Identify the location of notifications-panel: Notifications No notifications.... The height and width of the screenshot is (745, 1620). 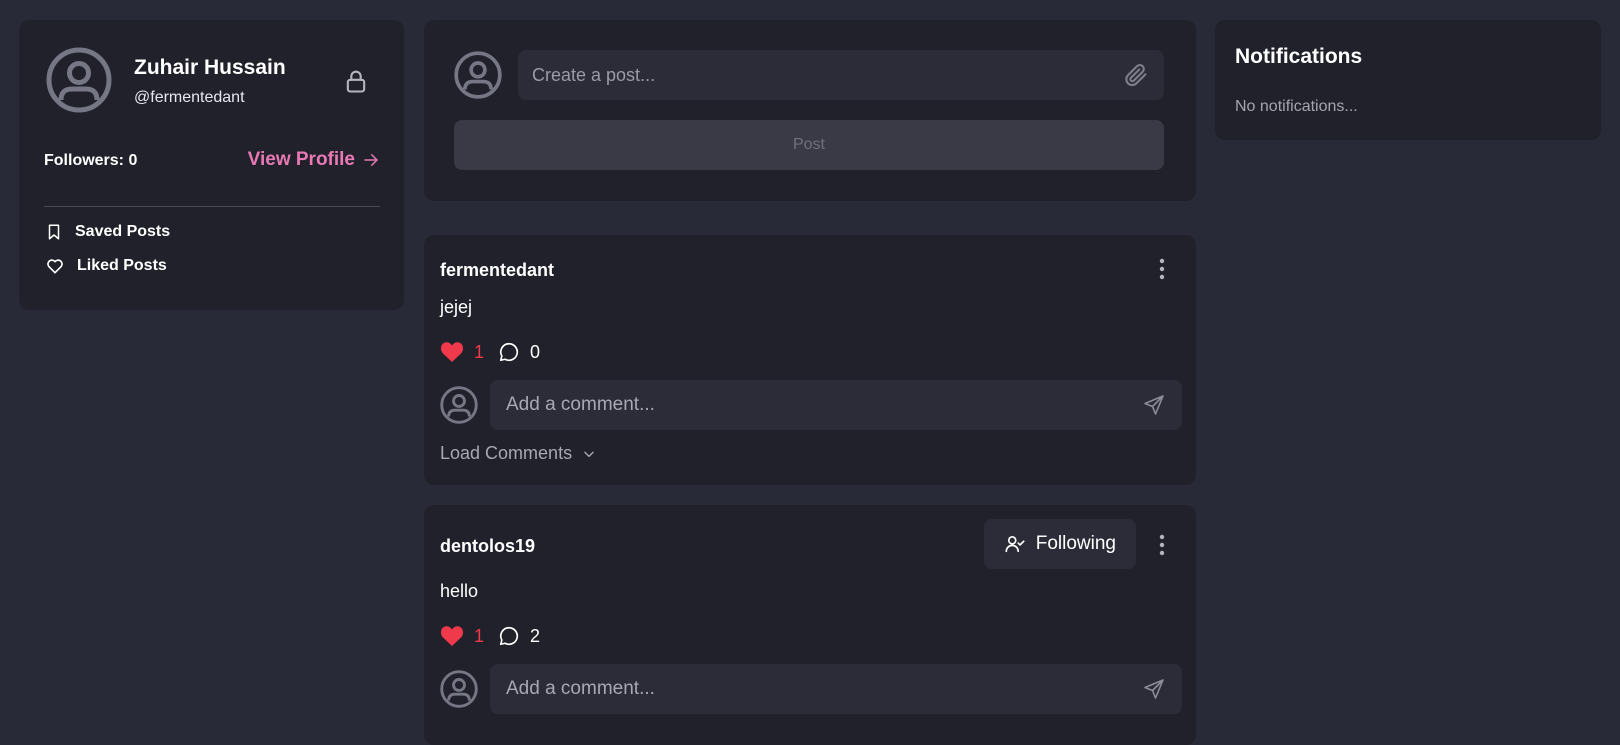
(1408, 80).